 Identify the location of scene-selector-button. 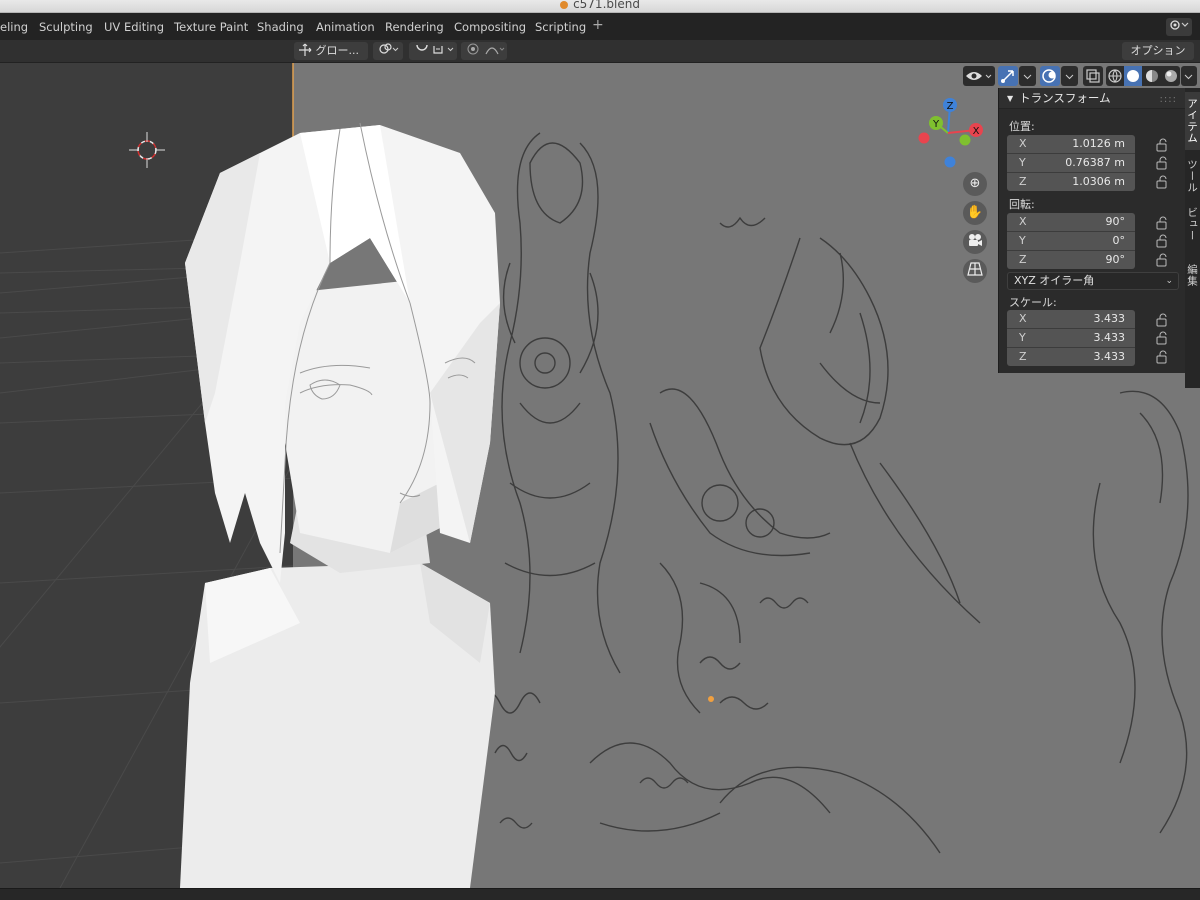
(1179, 27).